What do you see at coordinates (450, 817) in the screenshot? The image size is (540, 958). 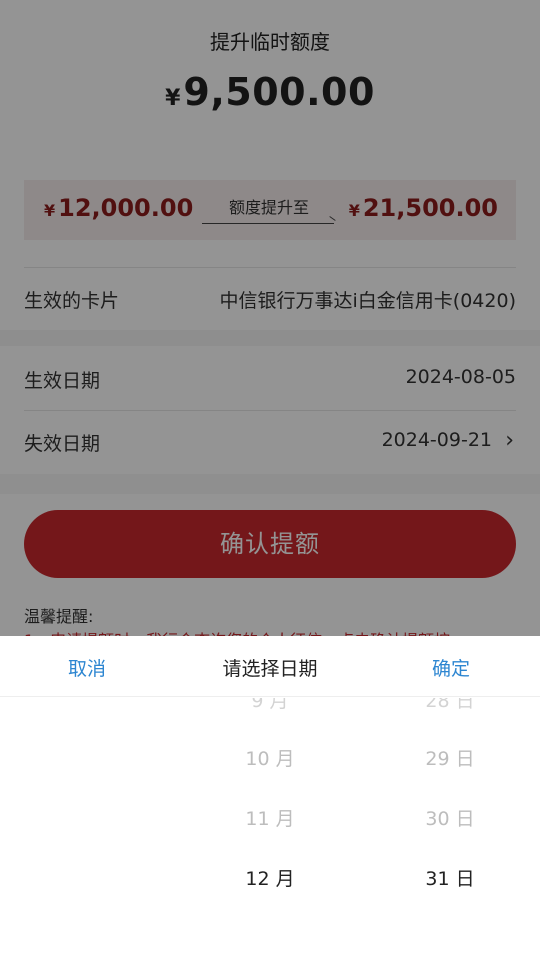 I see `day-option: 30 日` at bounding box center [450, 817].